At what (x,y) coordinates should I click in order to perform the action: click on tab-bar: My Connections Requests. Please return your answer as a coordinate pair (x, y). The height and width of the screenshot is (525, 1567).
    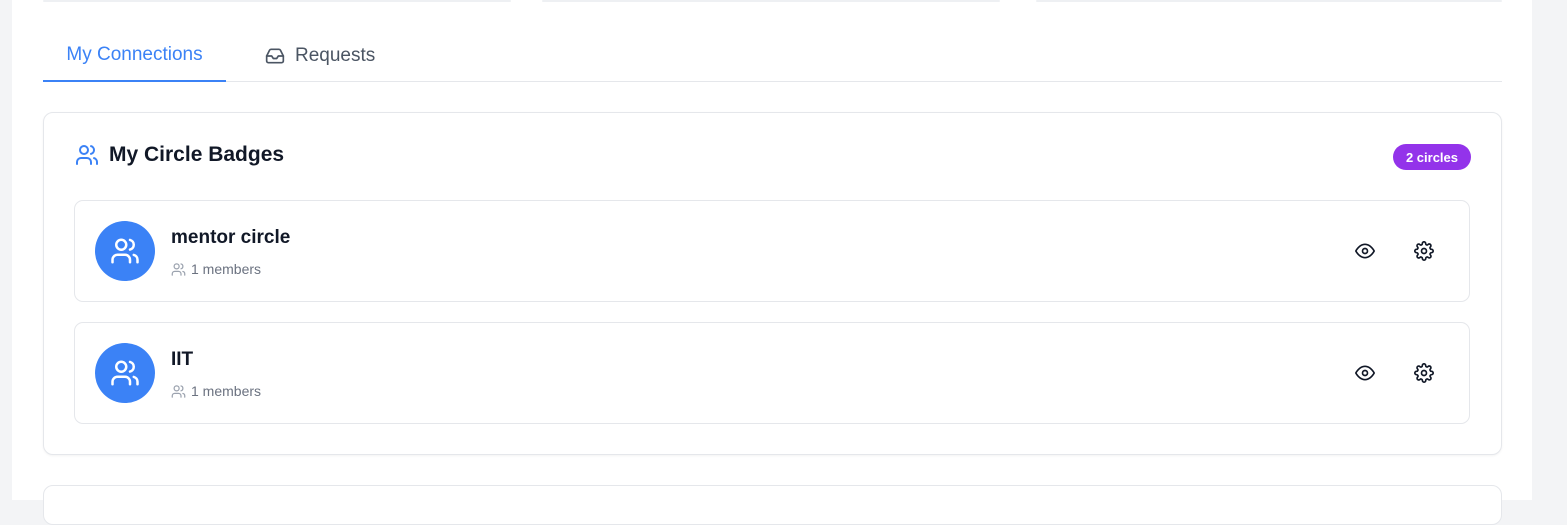
    Looking at the image, I should click on (772, 56).